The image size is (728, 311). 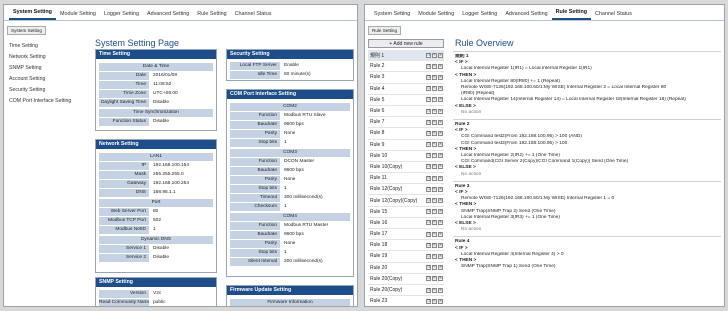 What do you see at coordinates (156, 282) in the screenshot?
I see `snmp-setting-header: SNMP Setting` at bounding box center [156, 282].